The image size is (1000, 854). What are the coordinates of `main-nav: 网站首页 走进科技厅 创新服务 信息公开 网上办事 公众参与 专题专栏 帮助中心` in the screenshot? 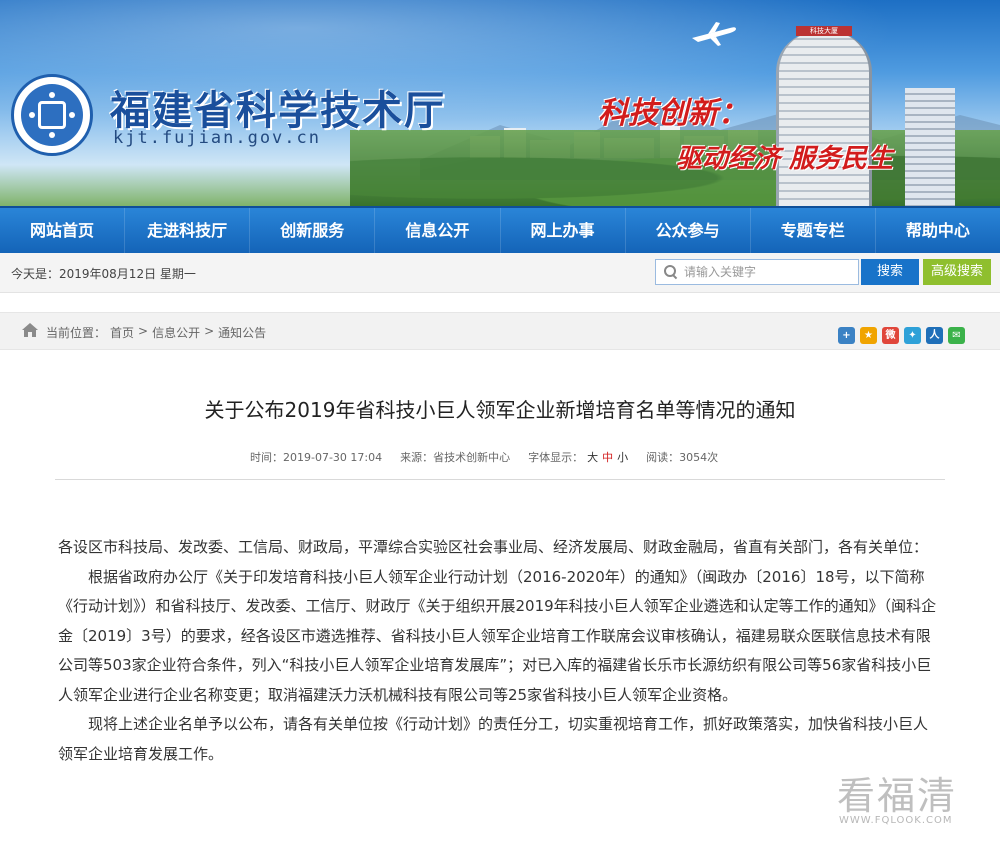 It's located at (500, 229).